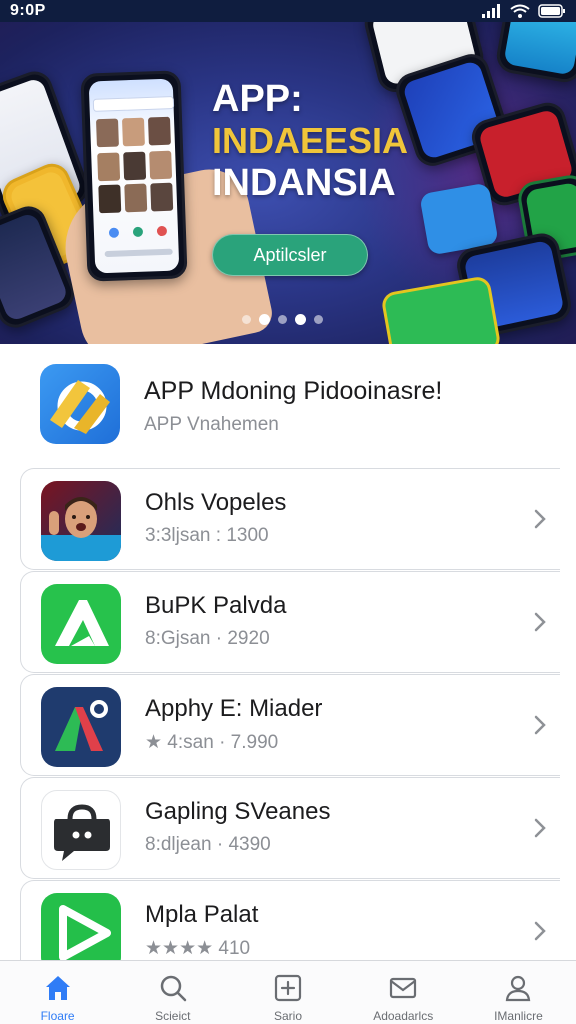  What do you see at coordinates (80, 404) in the screenshot?
I see `featured-app-icon` at bounding box center [80, 404].